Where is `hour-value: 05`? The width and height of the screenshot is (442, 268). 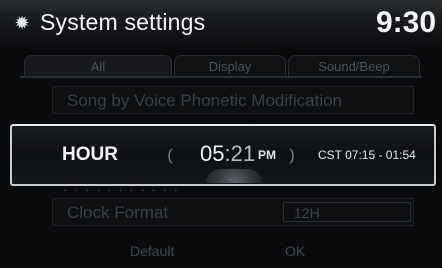
hour-value: 05 is located at coordinates (212, 153).